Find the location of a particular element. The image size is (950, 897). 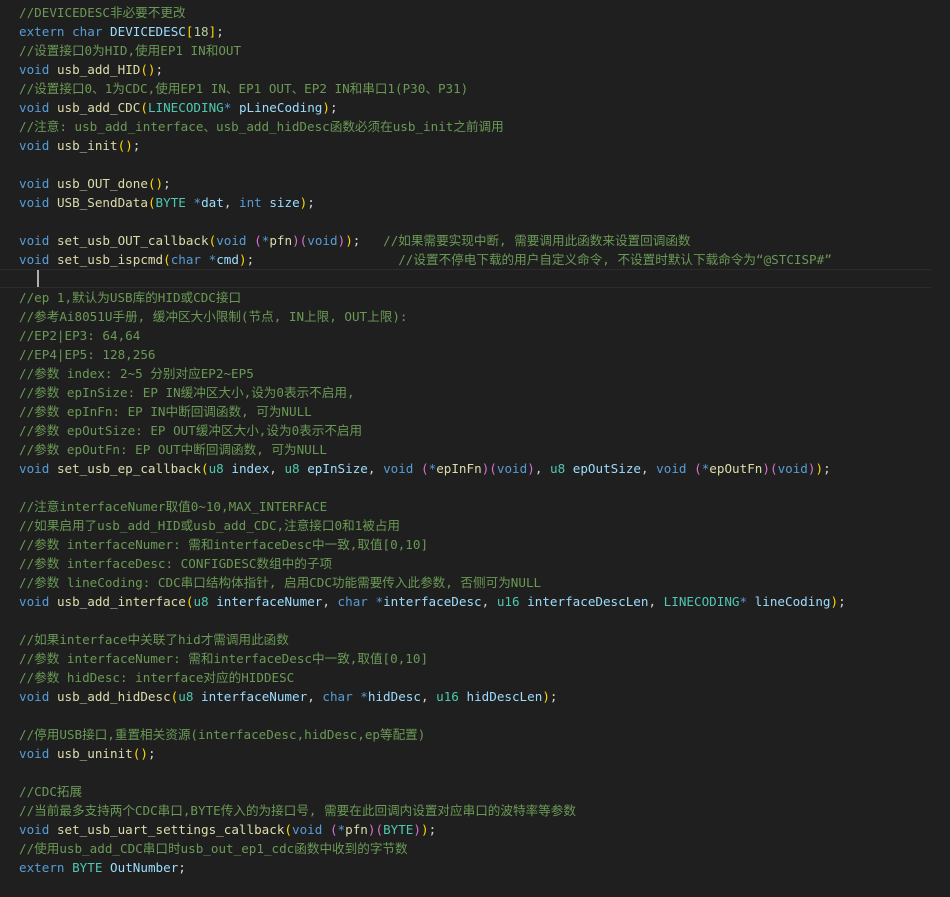

code-token: usb_add_HID is located at coordinates (98, 69).